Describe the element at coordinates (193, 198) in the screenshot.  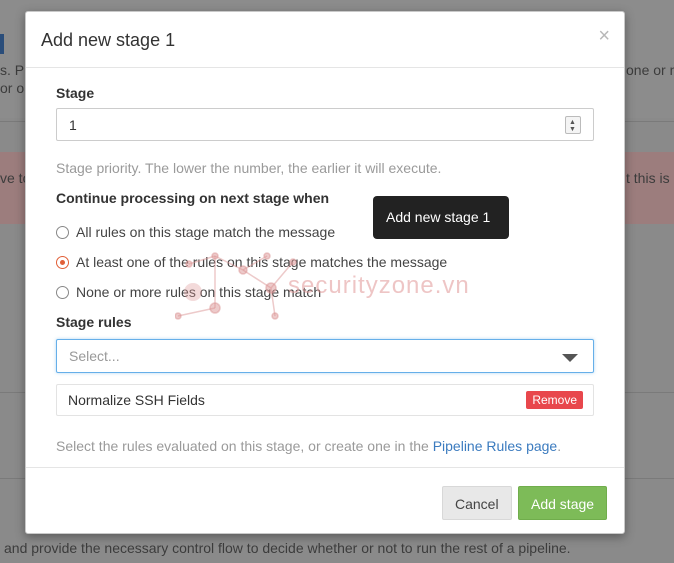
I see `continue-label: Continue processing on next stage when` at that location.